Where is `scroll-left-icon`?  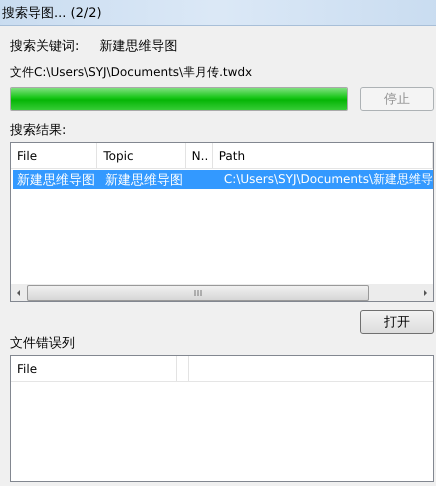
scroll-left-icon is located at coordinates (19, 292).